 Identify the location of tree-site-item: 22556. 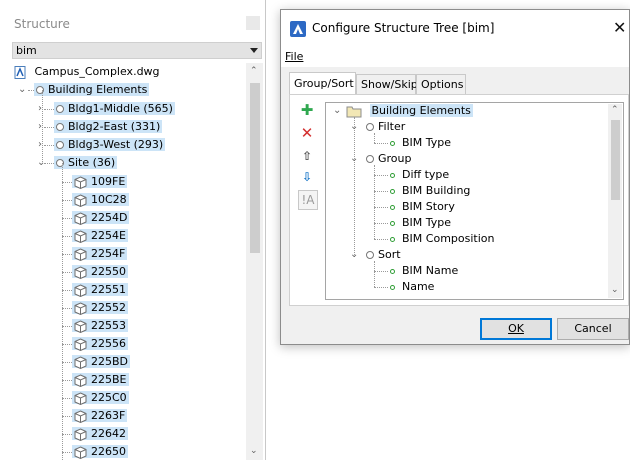
(100, 344).